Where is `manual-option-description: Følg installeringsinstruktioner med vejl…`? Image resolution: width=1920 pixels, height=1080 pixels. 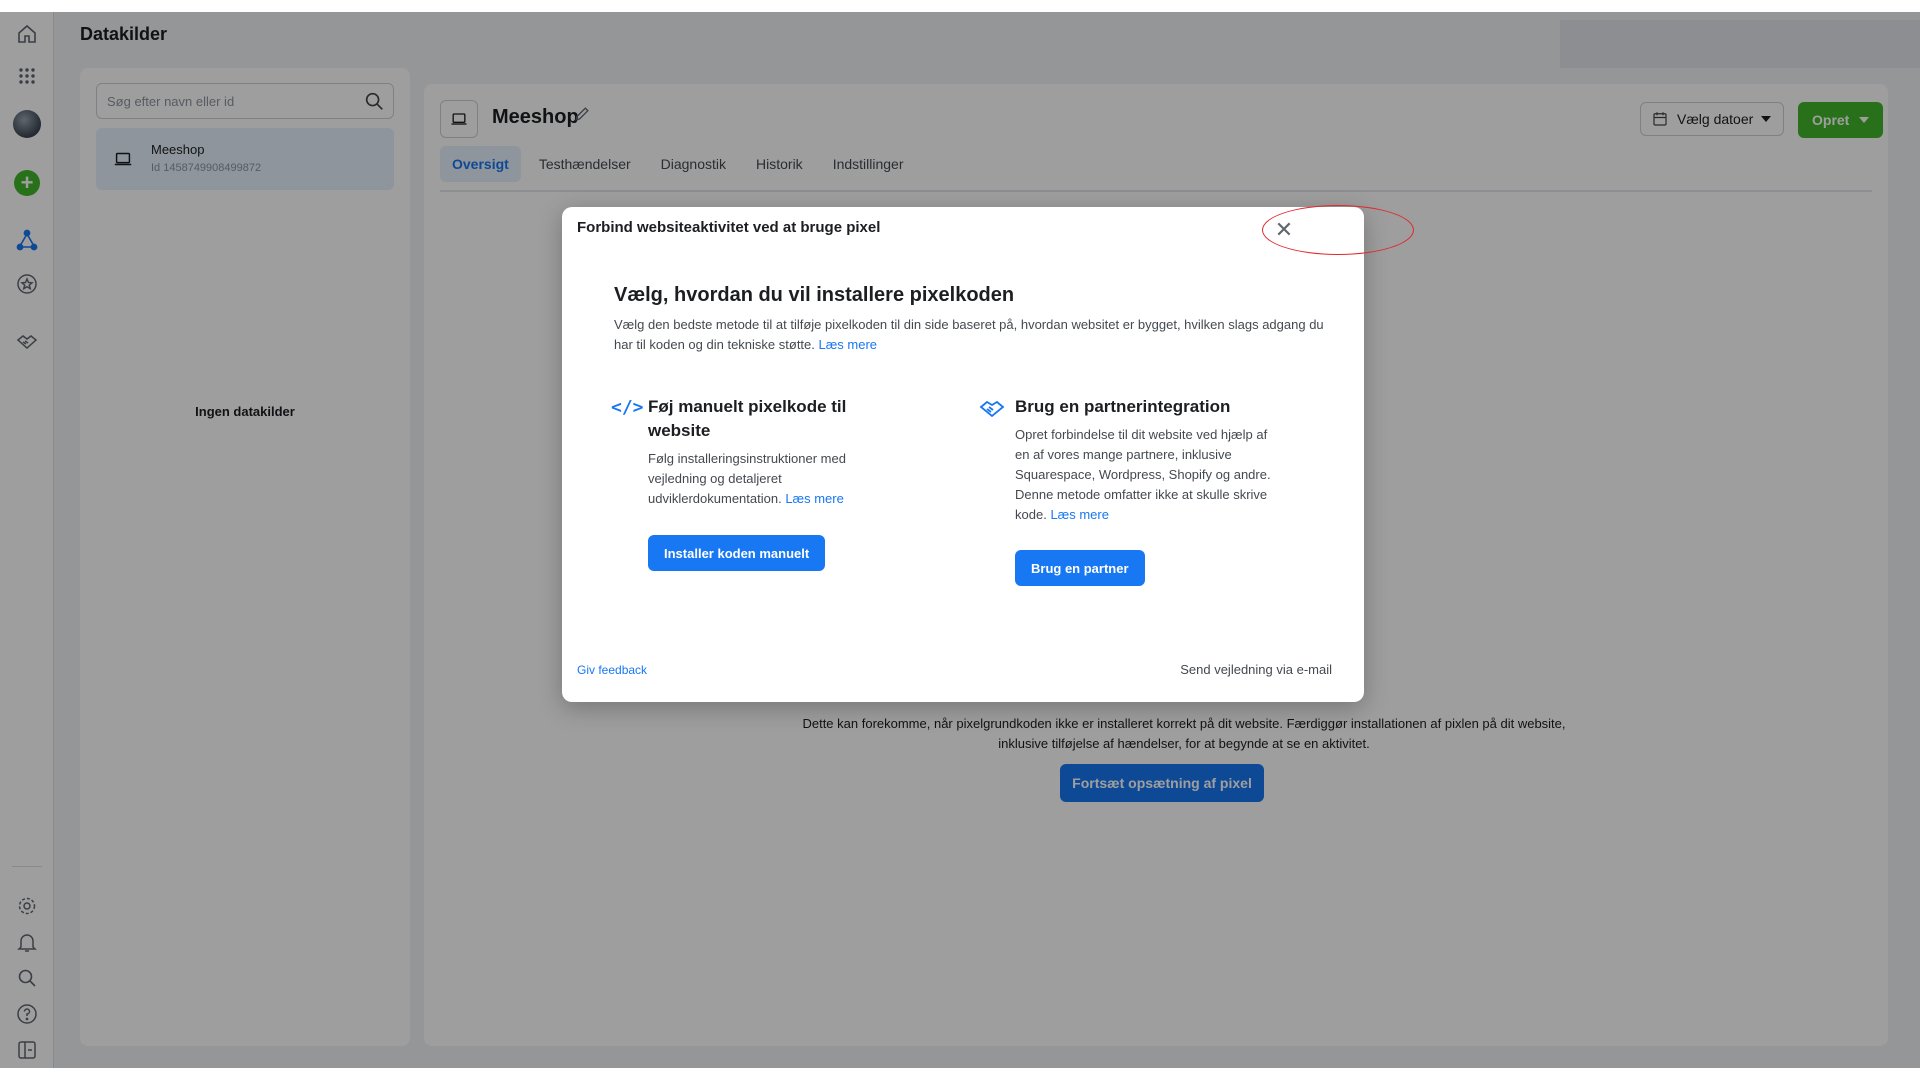
manual-option-description: Følg installeringsinstruktioner med vejl… is located at coordinates (763, 479).